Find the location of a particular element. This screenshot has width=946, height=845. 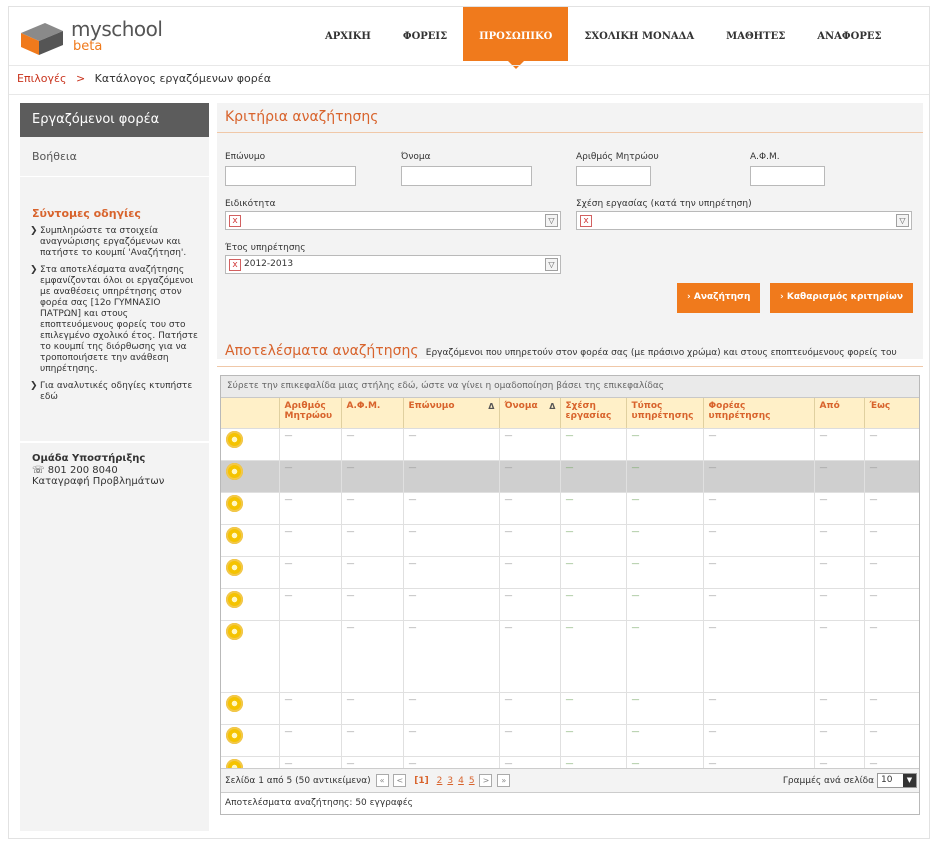

afm-field is located at coordinates (787, 176).